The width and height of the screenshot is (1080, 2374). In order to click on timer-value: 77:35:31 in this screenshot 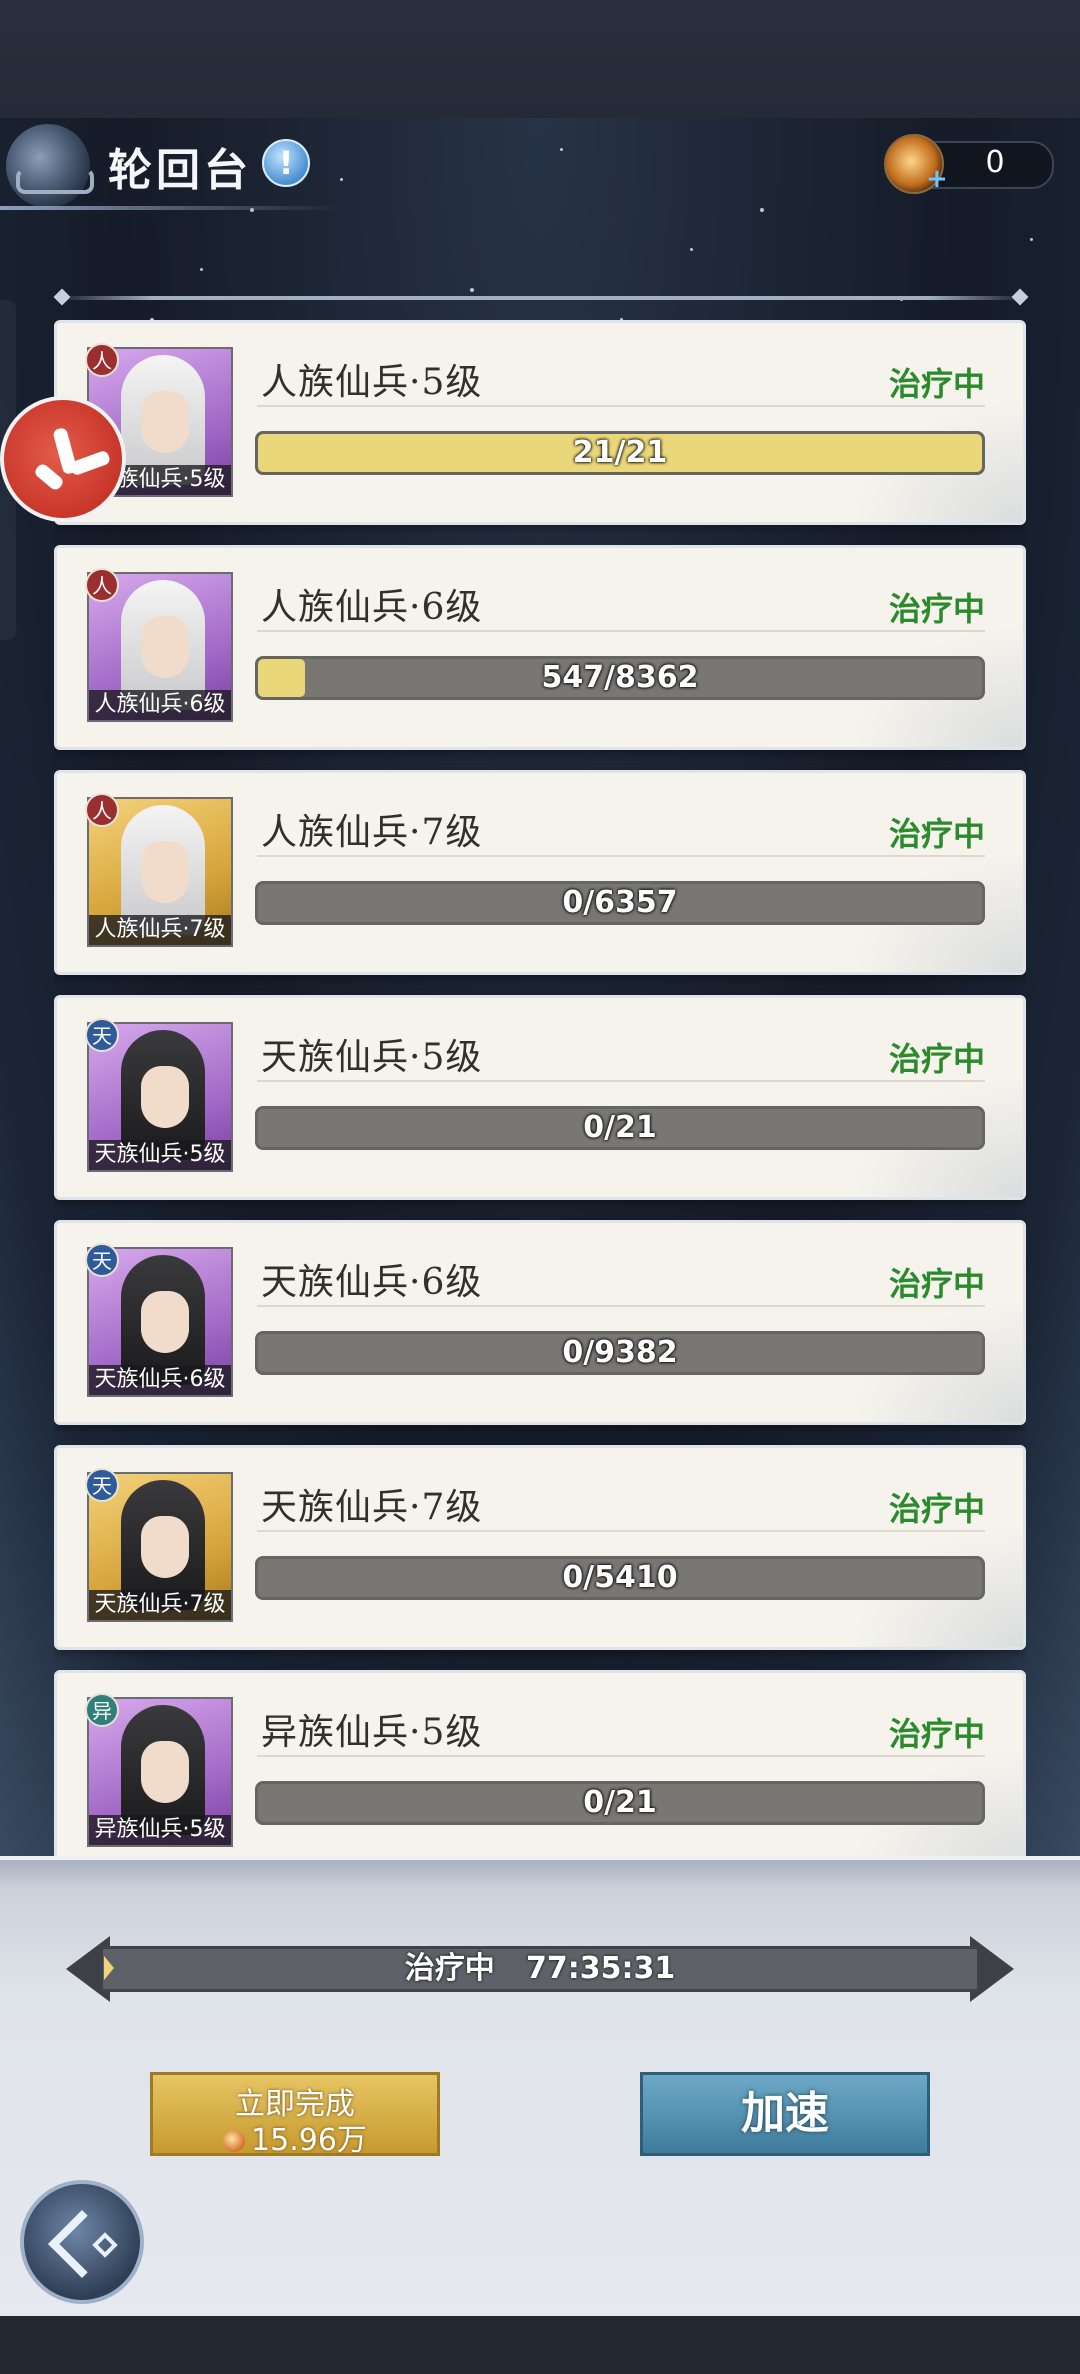, I will do `click(601, 1968)`.